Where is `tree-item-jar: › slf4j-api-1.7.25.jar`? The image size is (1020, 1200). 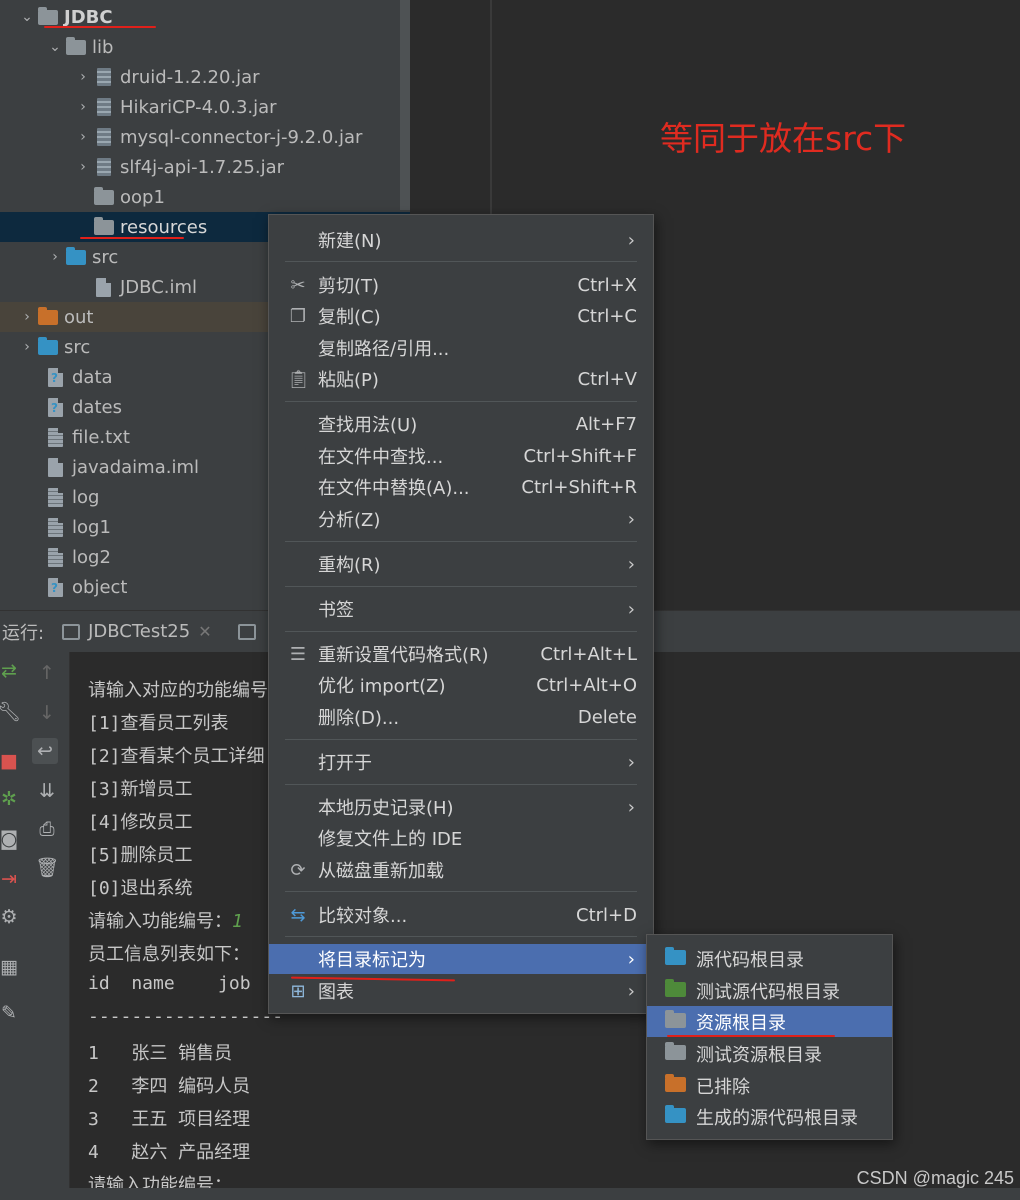
tree-item-jar: › slf4j-api-1.7.25.jar is located at coordinates (205, 167).